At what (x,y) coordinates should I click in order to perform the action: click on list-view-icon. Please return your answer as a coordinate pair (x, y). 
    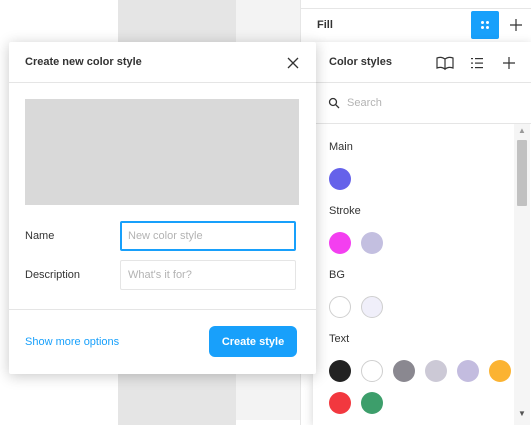
    Looking at the image, I should click on (477, 63).